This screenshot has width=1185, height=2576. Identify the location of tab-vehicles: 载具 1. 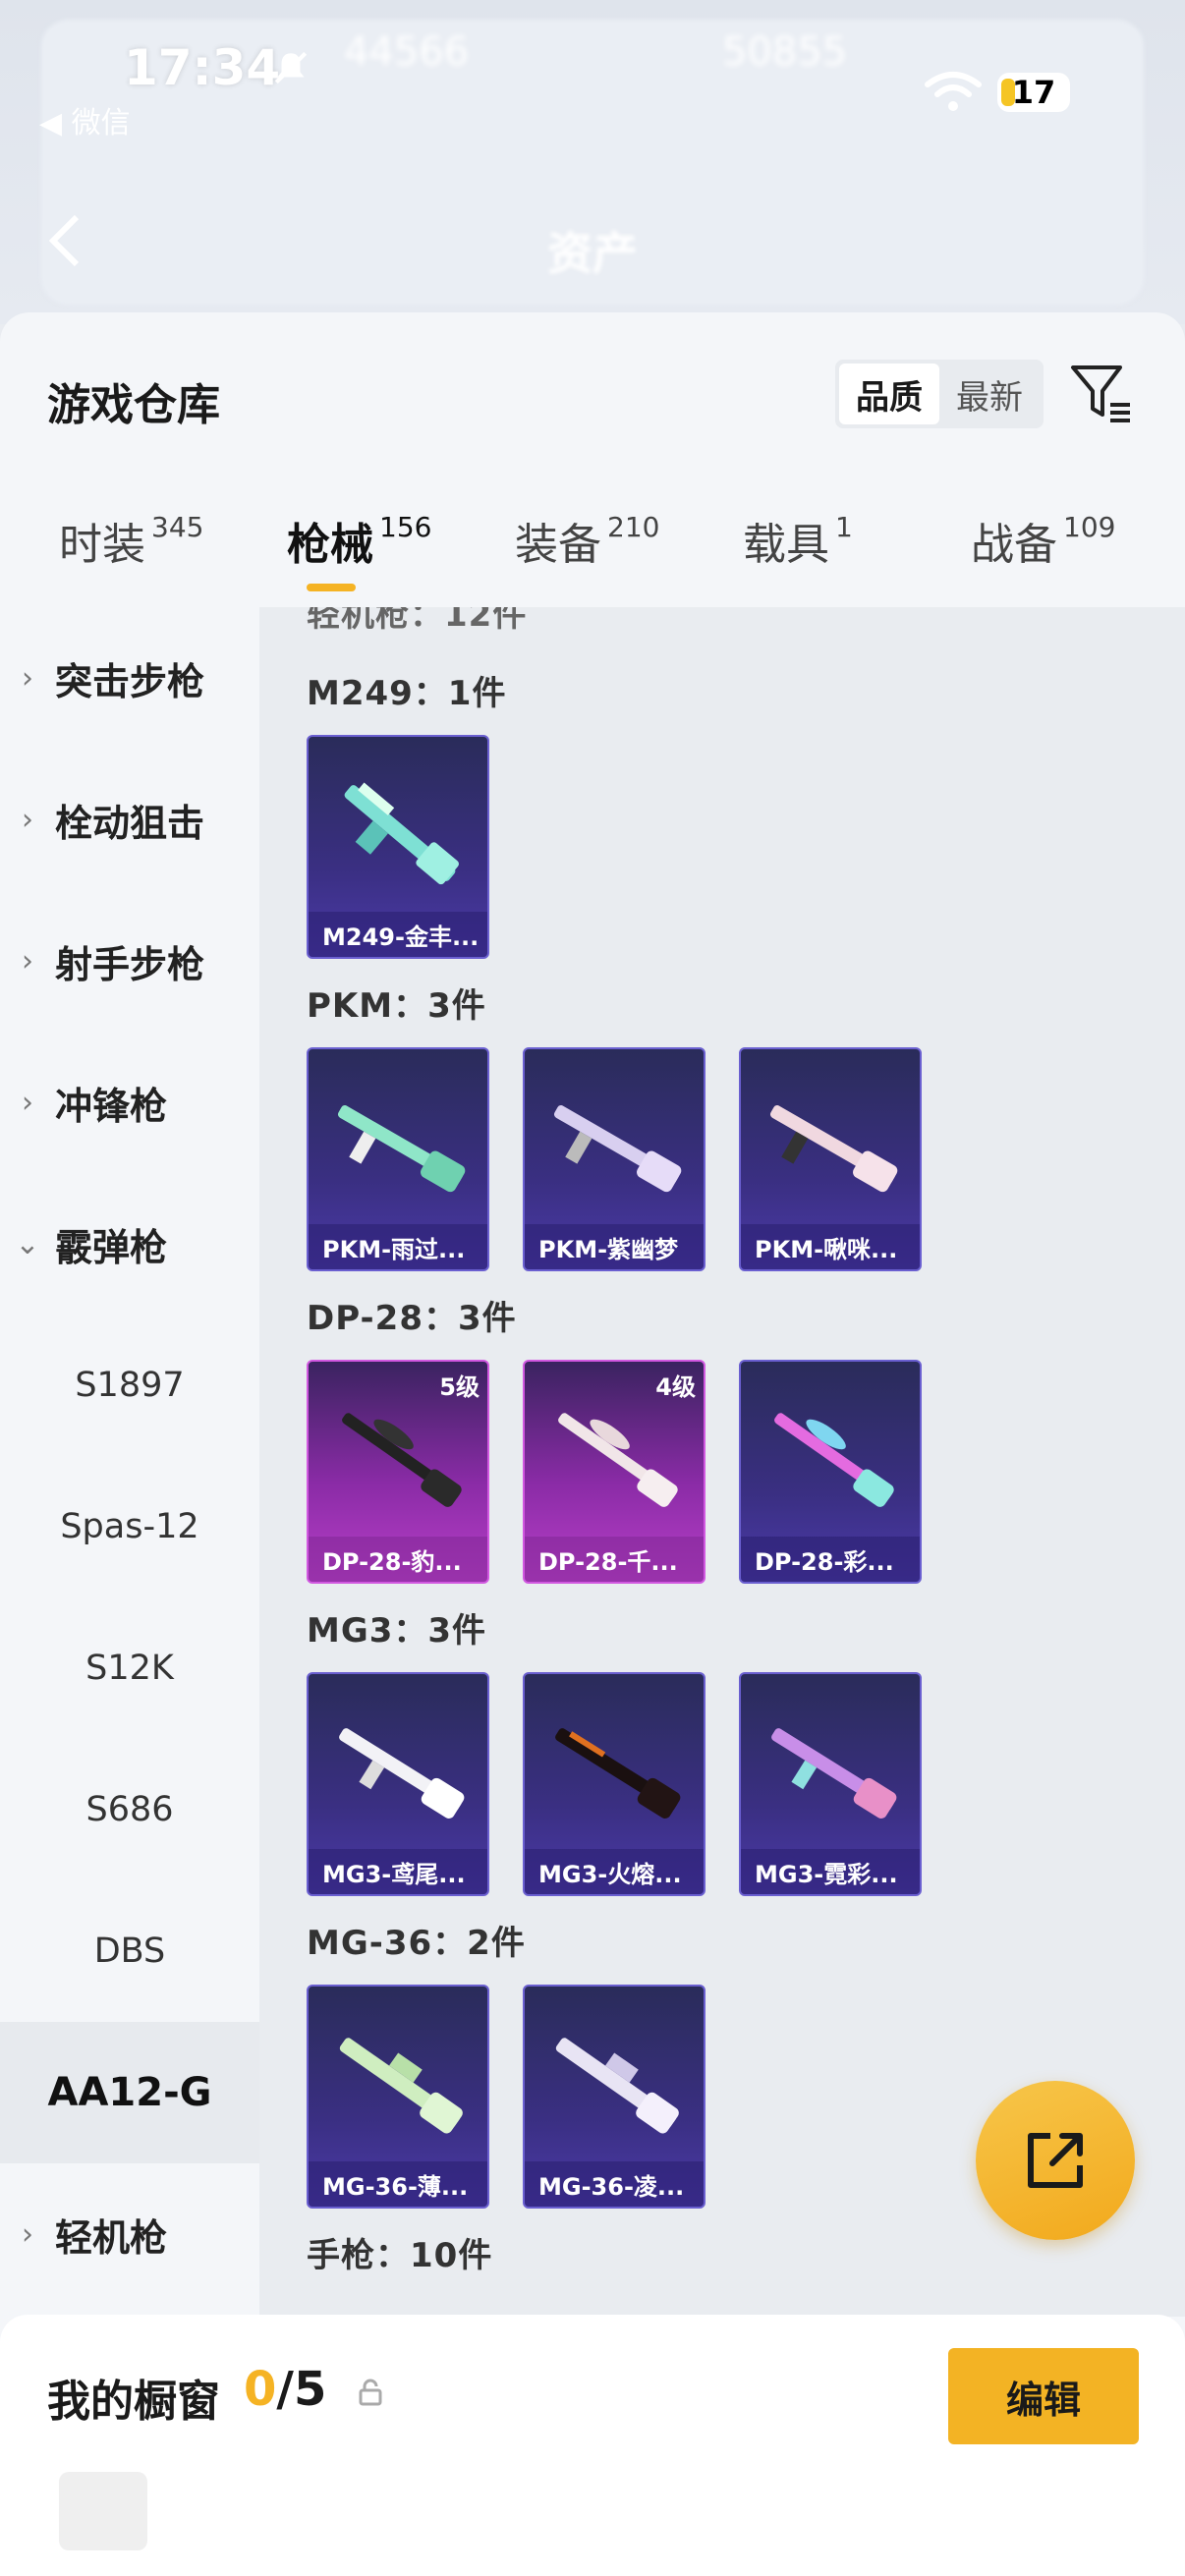
(798, 540).